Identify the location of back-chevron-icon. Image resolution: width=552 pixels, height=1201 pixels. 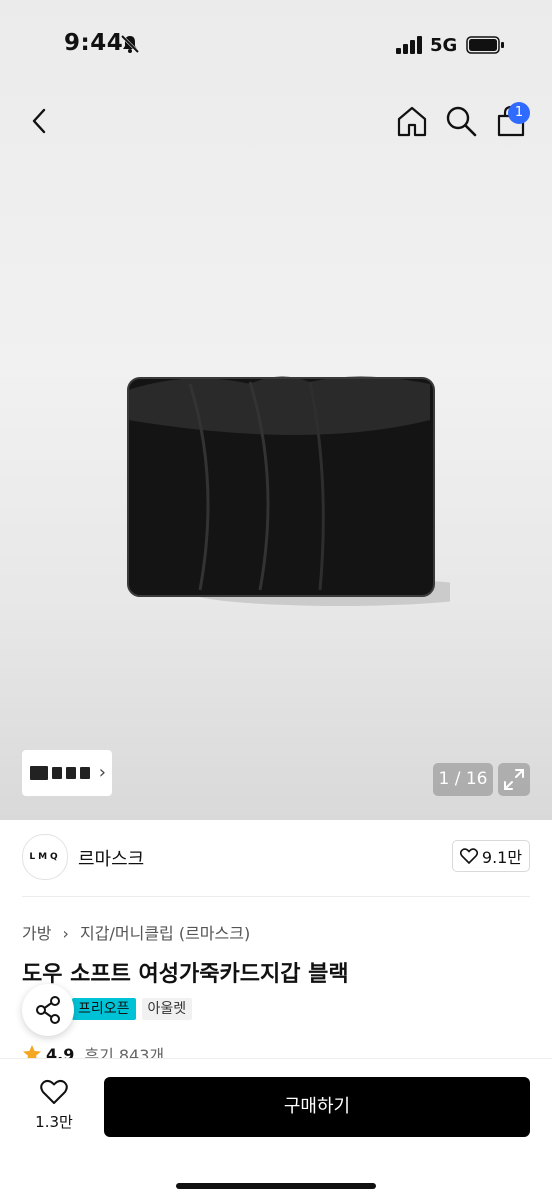
(40, 121).